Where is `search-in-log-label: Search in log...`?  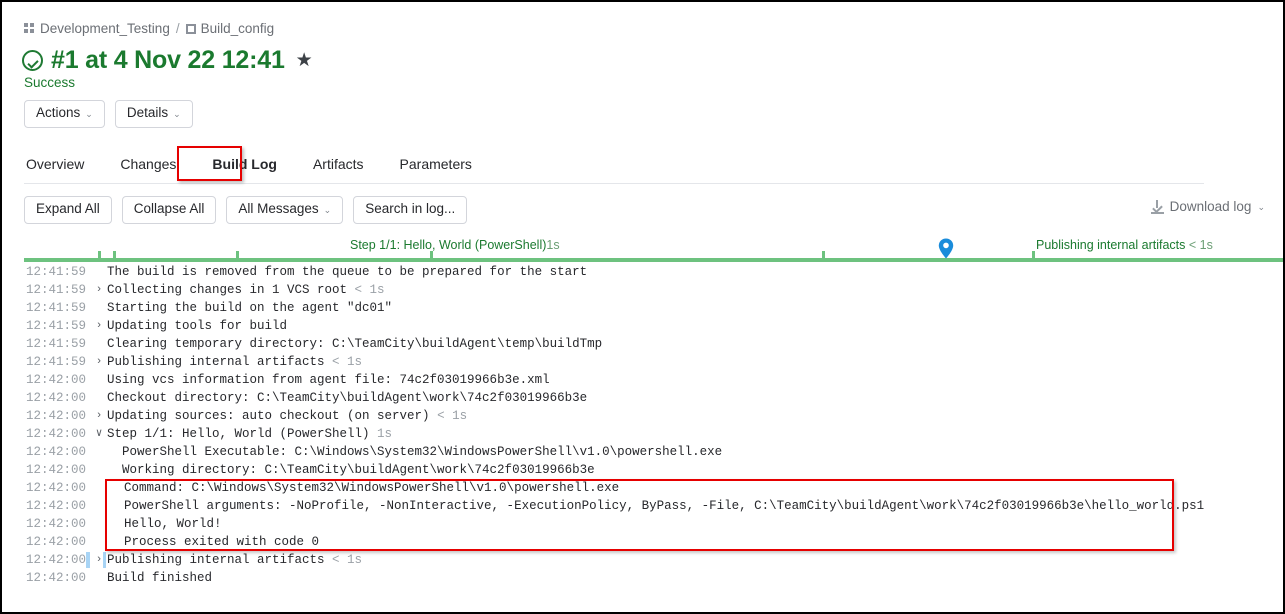 search-in-log-label: Search in log... is located at coordinates (410, 208).